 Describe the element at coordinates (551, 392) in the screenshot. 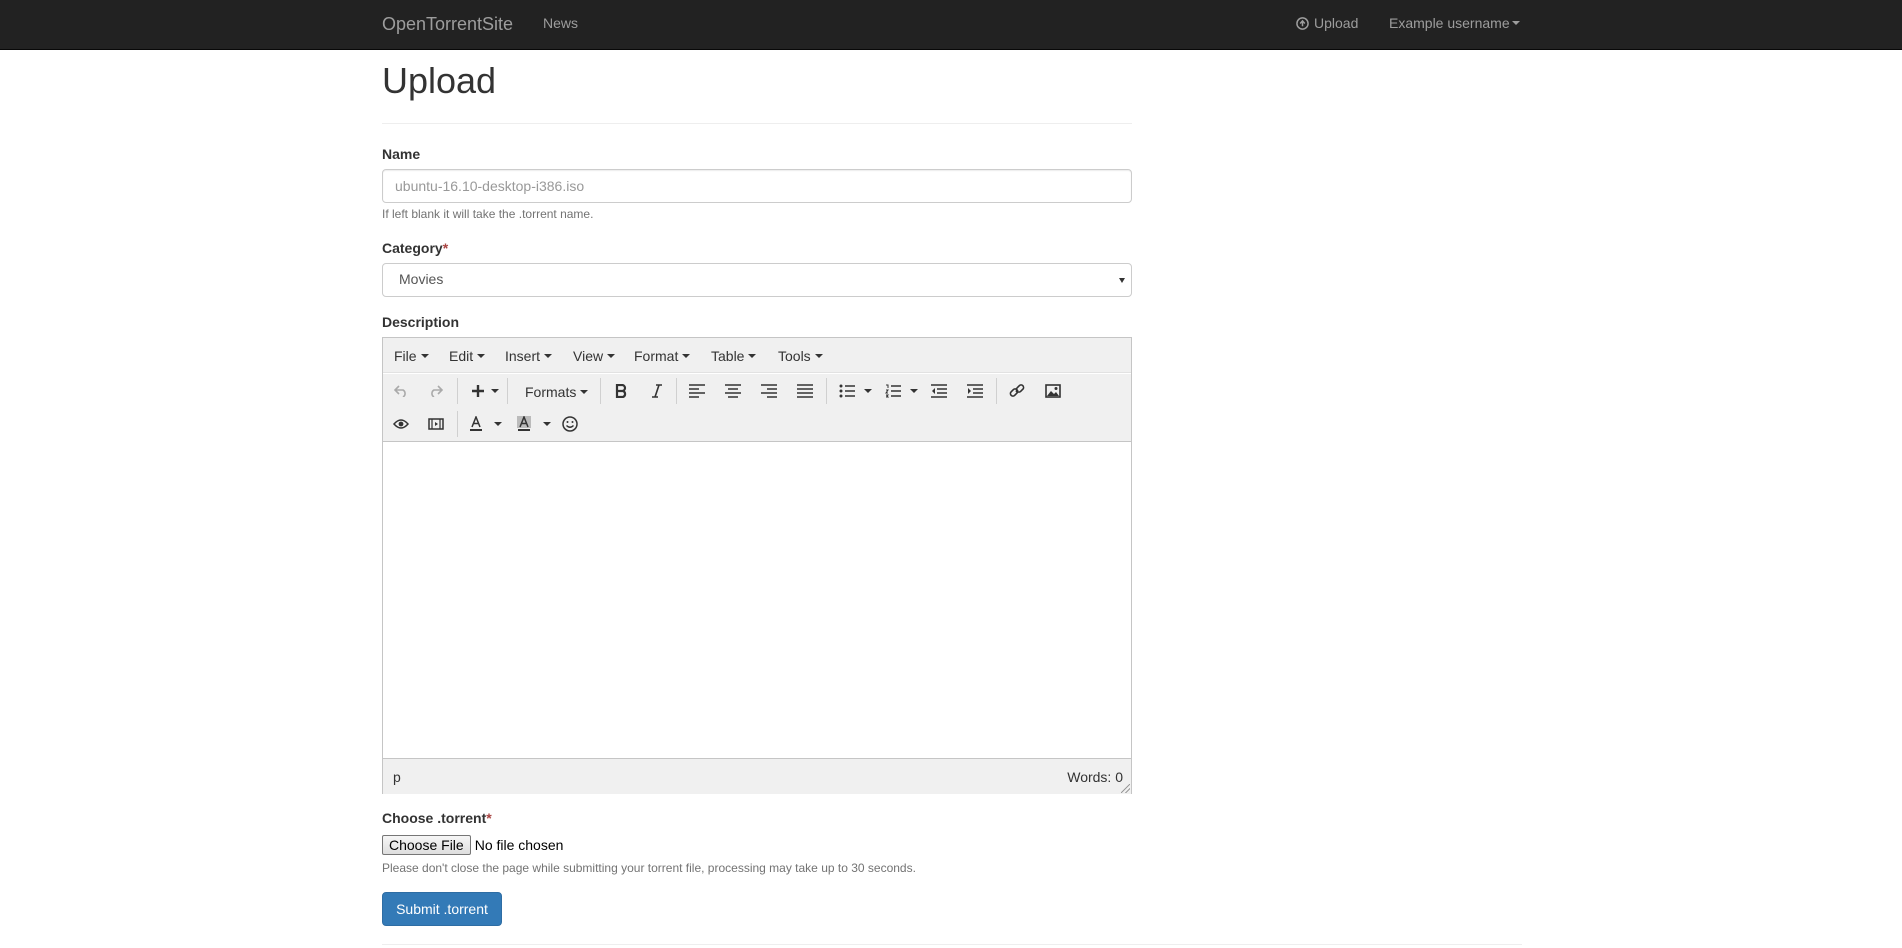

I see `formats-label: Formats` at that location.